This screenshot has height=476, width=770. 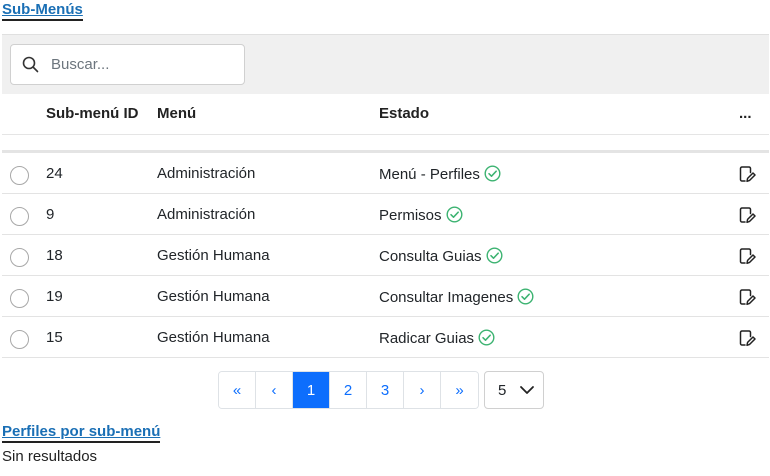 I want to click on page-button-1: 1, so click(x=311, y=390).